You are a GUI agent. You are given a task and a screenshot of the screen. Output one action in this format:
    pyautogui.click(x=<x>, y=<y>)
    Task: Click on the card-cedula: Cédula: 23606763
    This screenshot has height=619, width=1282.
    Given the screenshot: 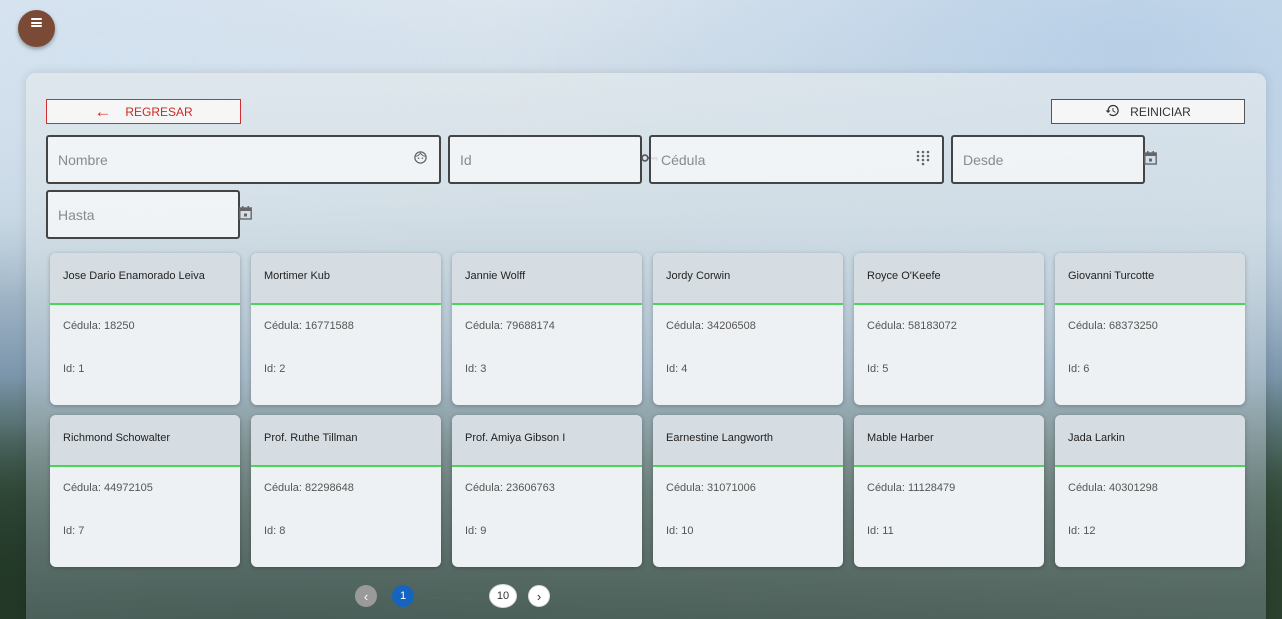 What is the action you would take?
    pyautogui.click(x=510, y=488)
    